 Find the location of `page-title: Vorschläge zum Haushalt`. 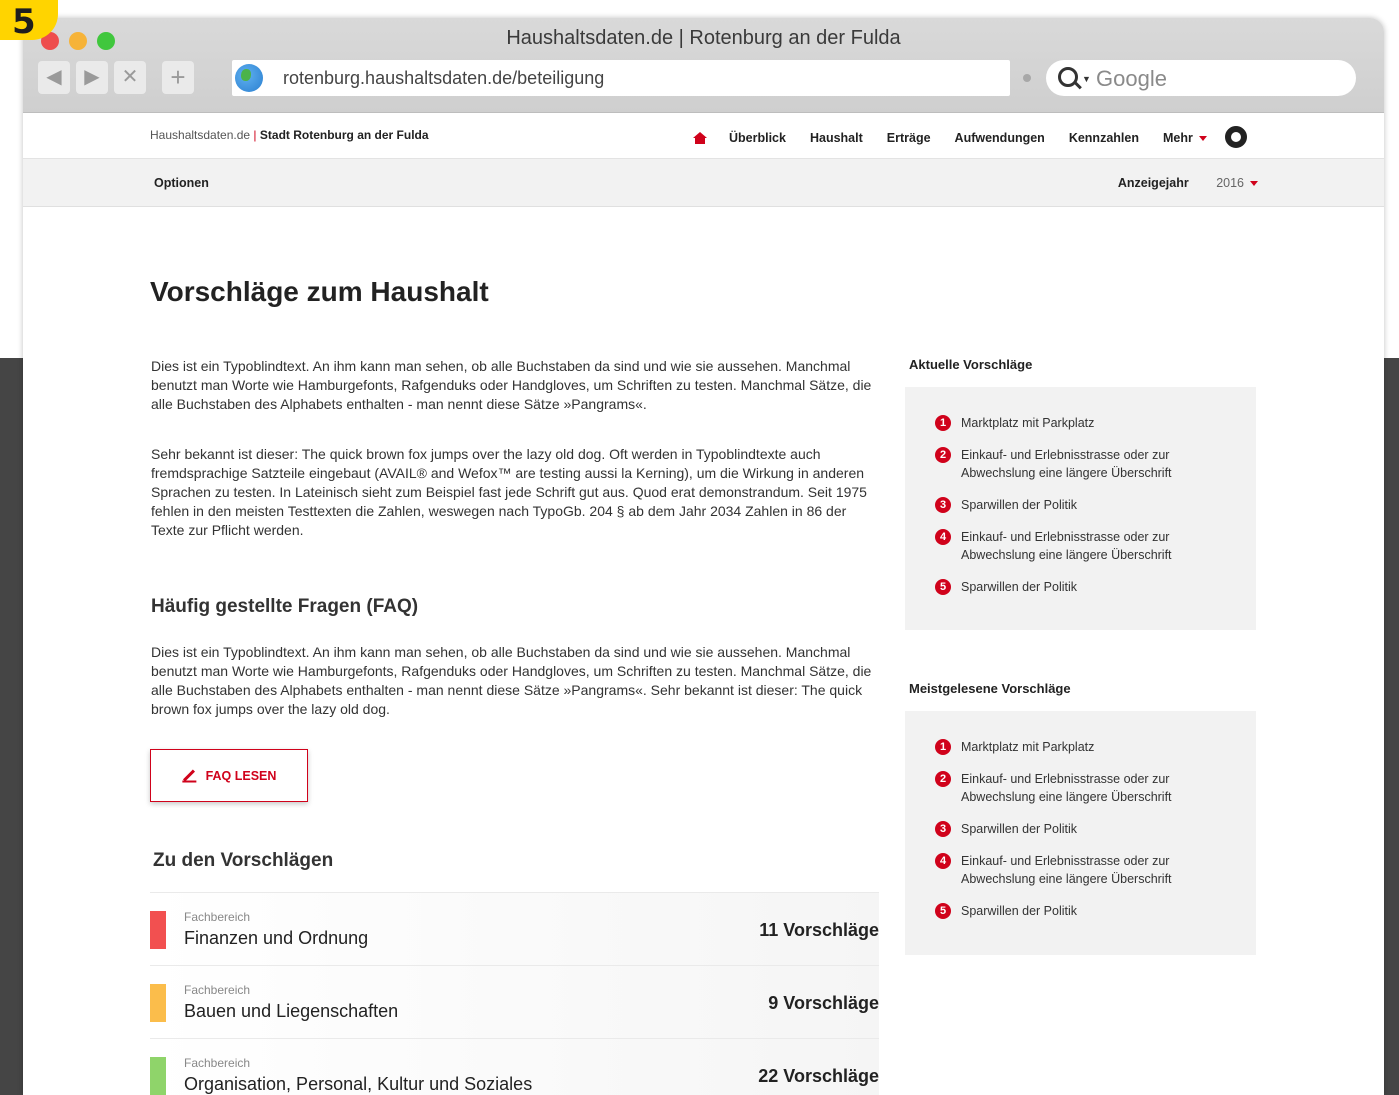

page-title: Vorschläge zum Haushalt is located at coordinates (319, 291).